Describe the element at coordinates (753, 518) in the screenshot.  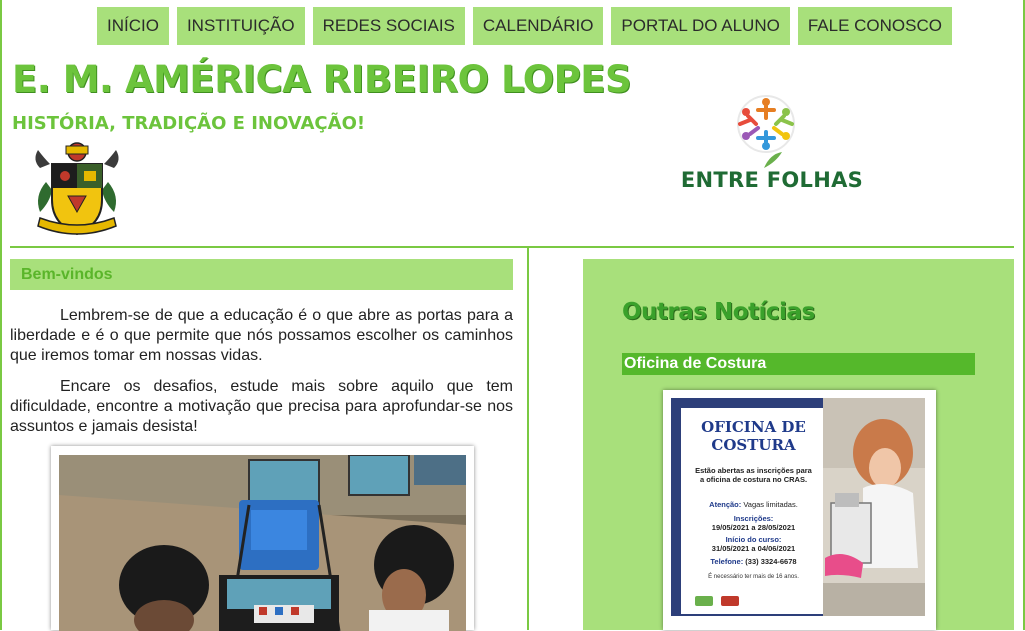
I see `flyer-signup-label: Inscrições:` at that location.